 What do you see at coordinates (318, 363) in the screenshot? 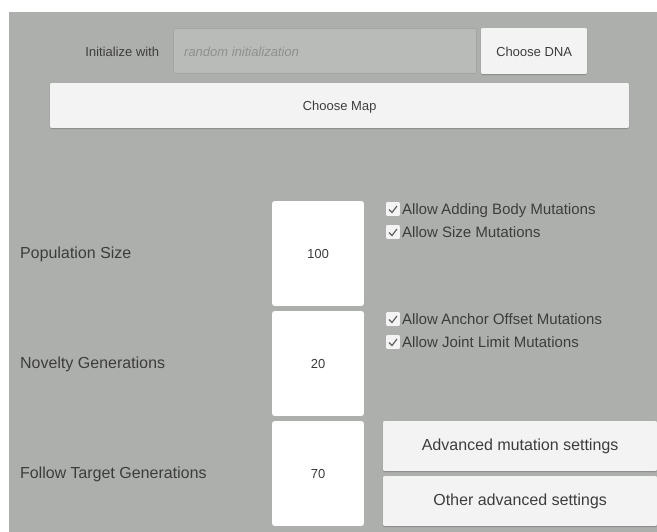
I see `number-field: 20` at bounding box center [318, 363].